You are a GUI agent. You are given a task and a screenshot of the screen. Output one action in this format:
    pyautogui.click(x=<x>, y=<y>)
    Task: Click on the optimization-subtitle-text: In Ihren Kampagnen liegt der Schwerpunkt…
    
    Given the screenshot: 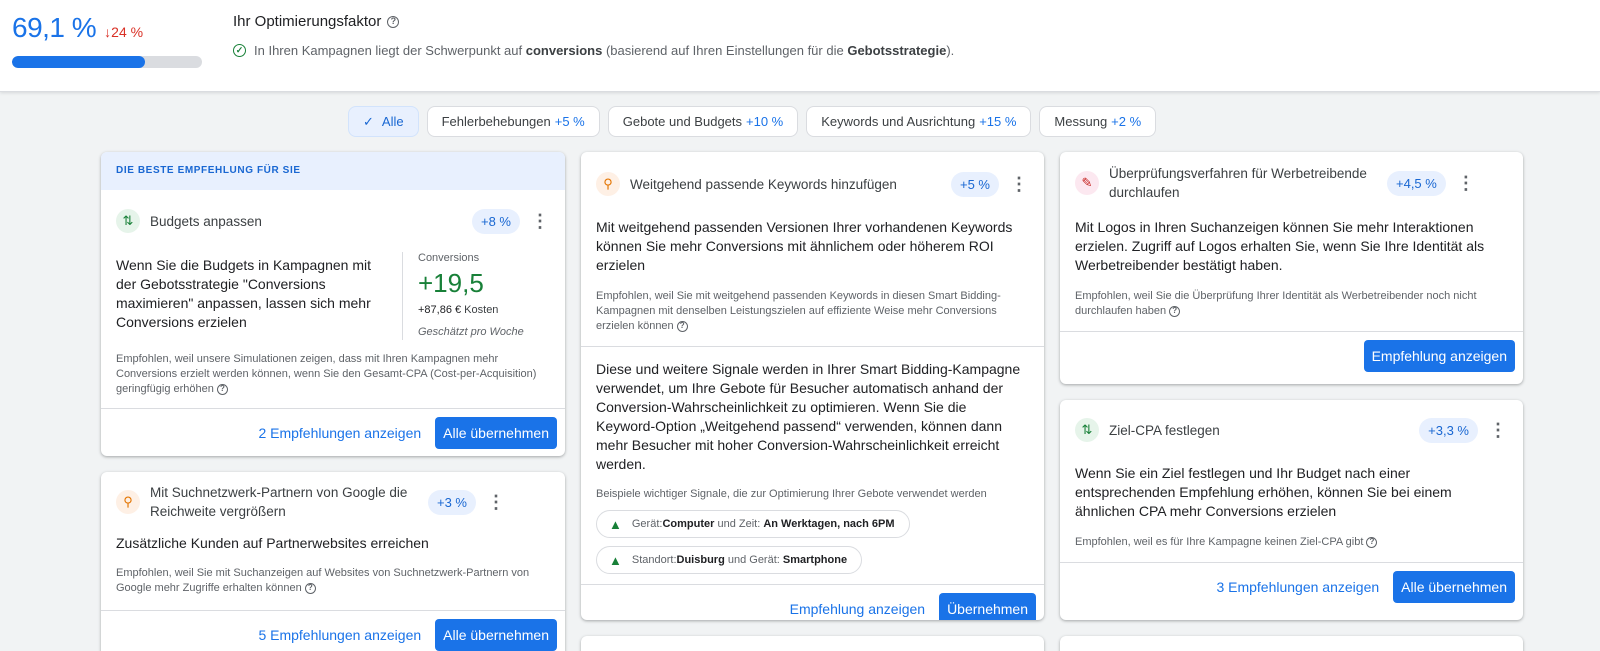 What is the action you would take?
    pyautogui.click(x=604, y=50)
    